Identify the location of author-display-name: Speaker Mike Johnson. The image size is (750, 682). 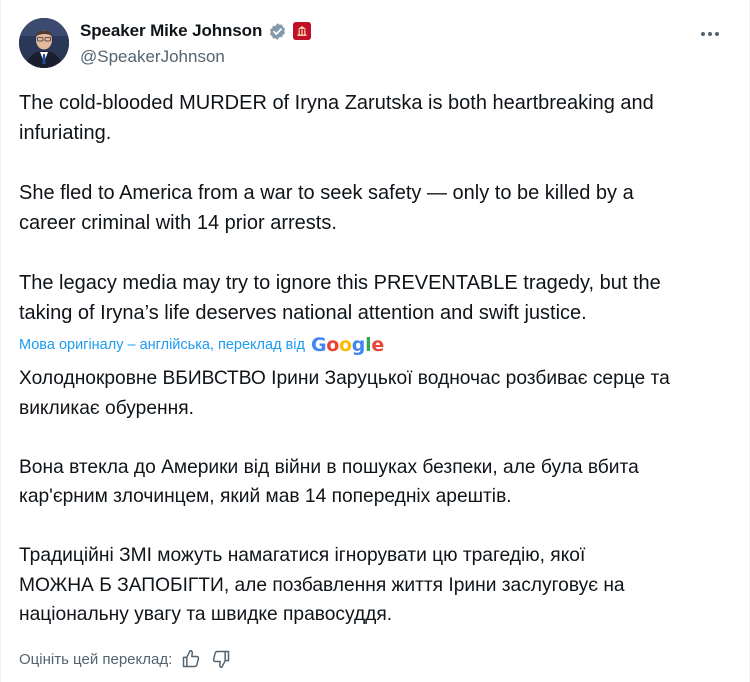
(171, 31).